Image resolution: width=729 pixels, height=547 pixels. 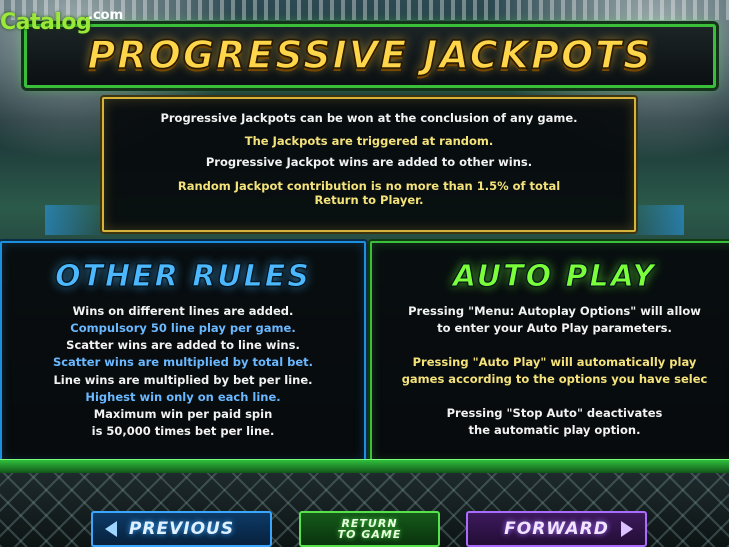 What do you see at coordinates (183, 328) in the screenshot?
I see `rule-line: Compulsory 50 line play per game.` at bounding box center [183, 328].